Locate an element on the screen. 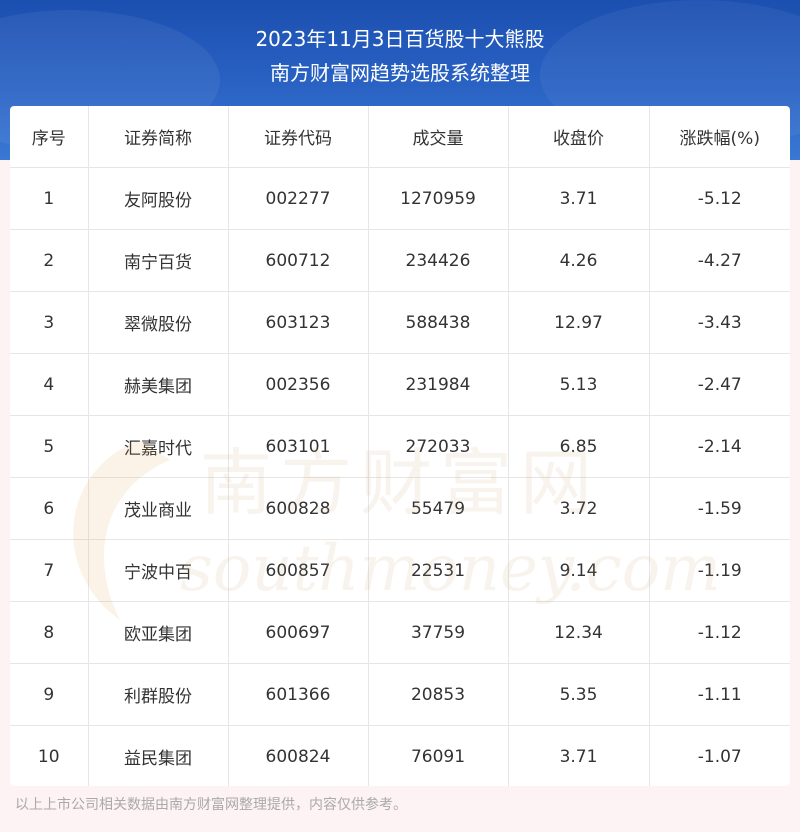  column-header-name: 证券简称 is located at coordinates (158, 137).